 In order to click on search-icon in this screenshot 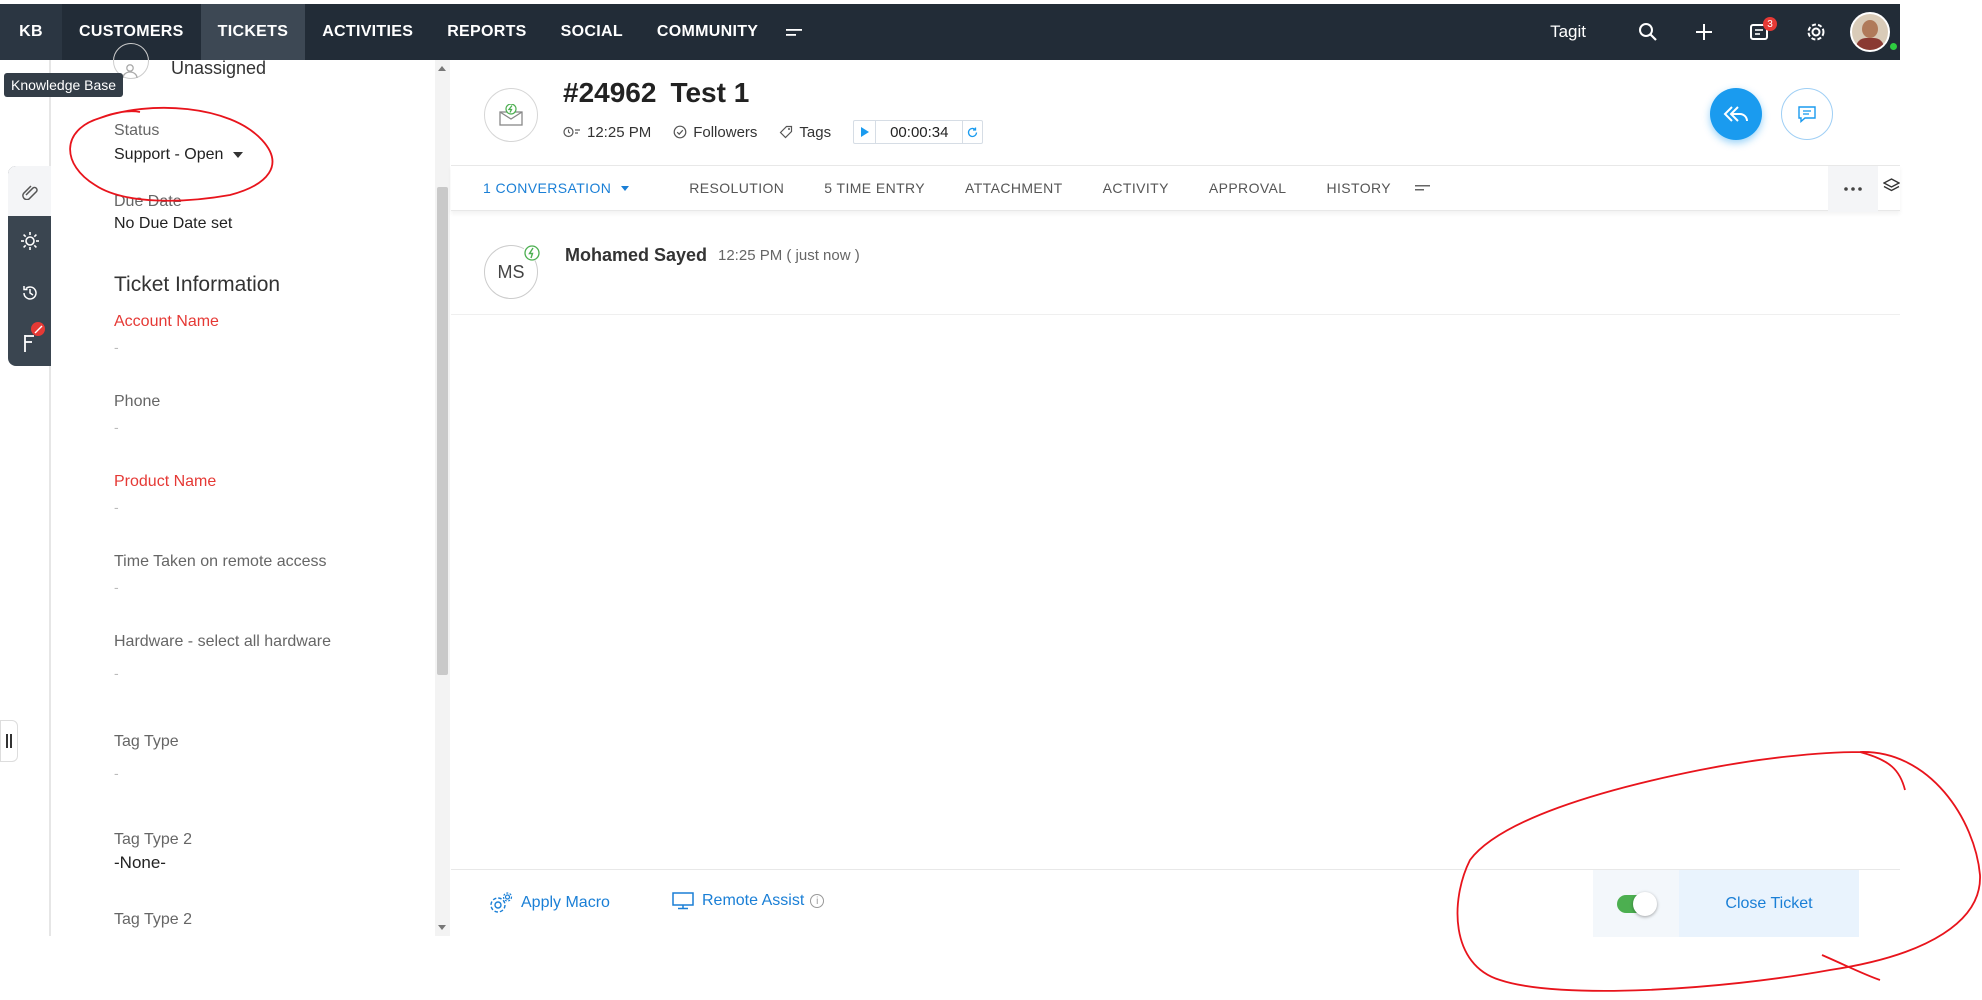, I will do `click(1648, 32)`.